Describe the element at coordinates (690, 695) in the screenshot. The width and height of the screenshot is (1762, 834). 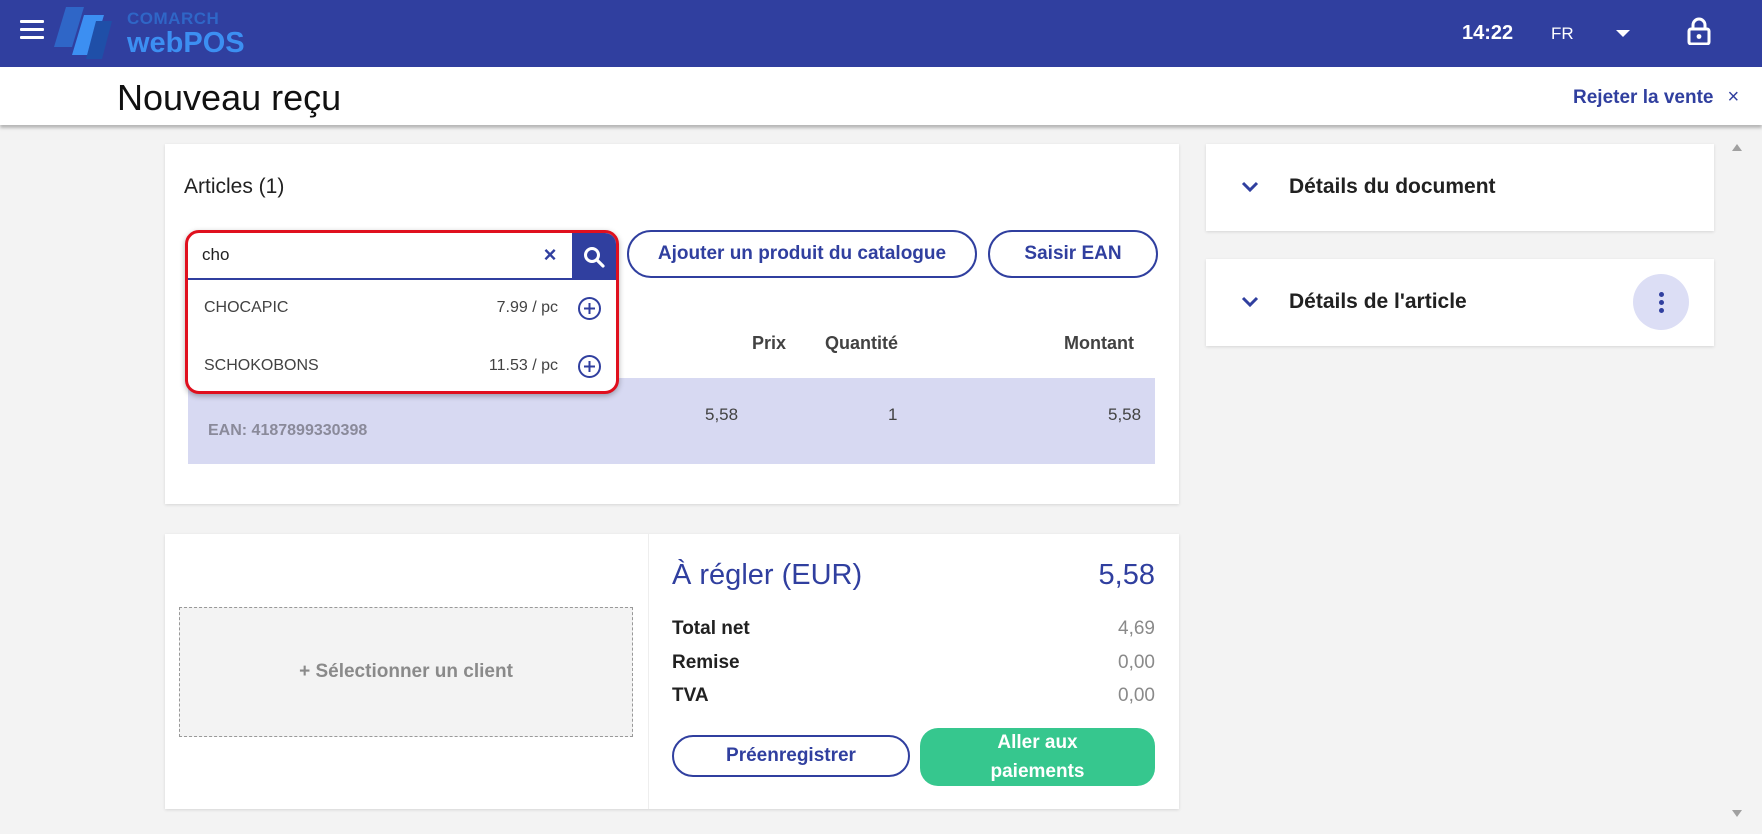
I see `vat-label: TVA` at that location.